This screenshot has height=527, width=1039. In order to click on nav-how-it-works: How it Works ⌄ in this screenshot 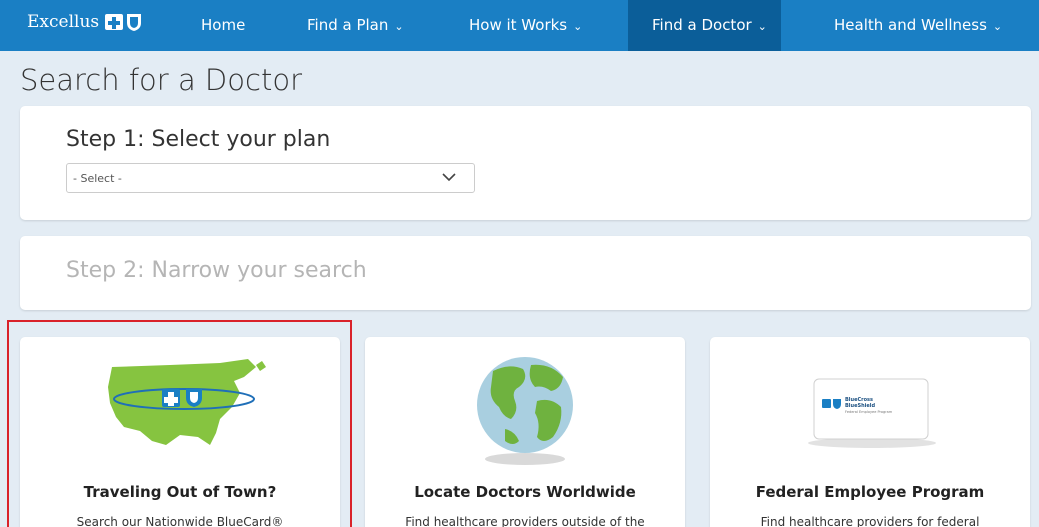, I will do `click(525, 25)`.